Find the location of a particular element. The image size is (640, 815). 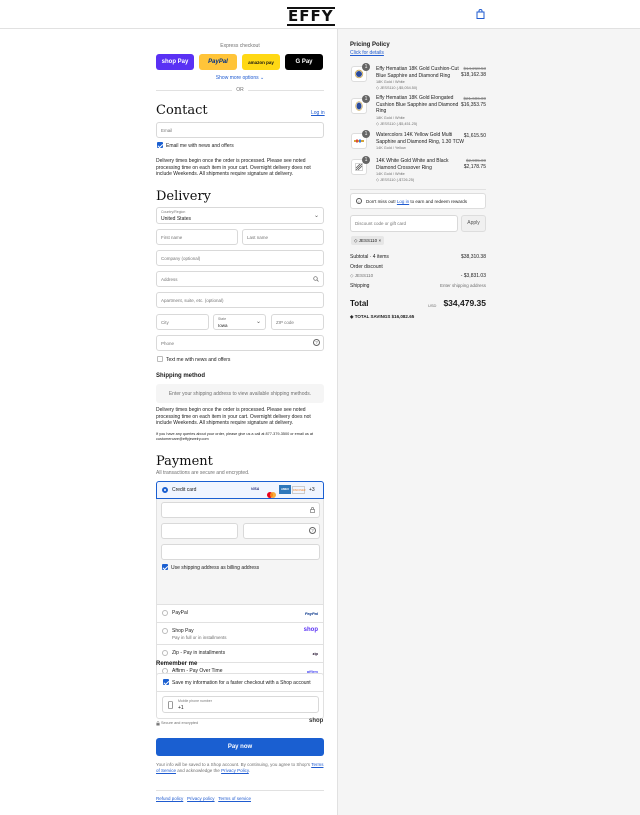

discount-code-field: Discount code or gift card is located at coordinates (404, 223).